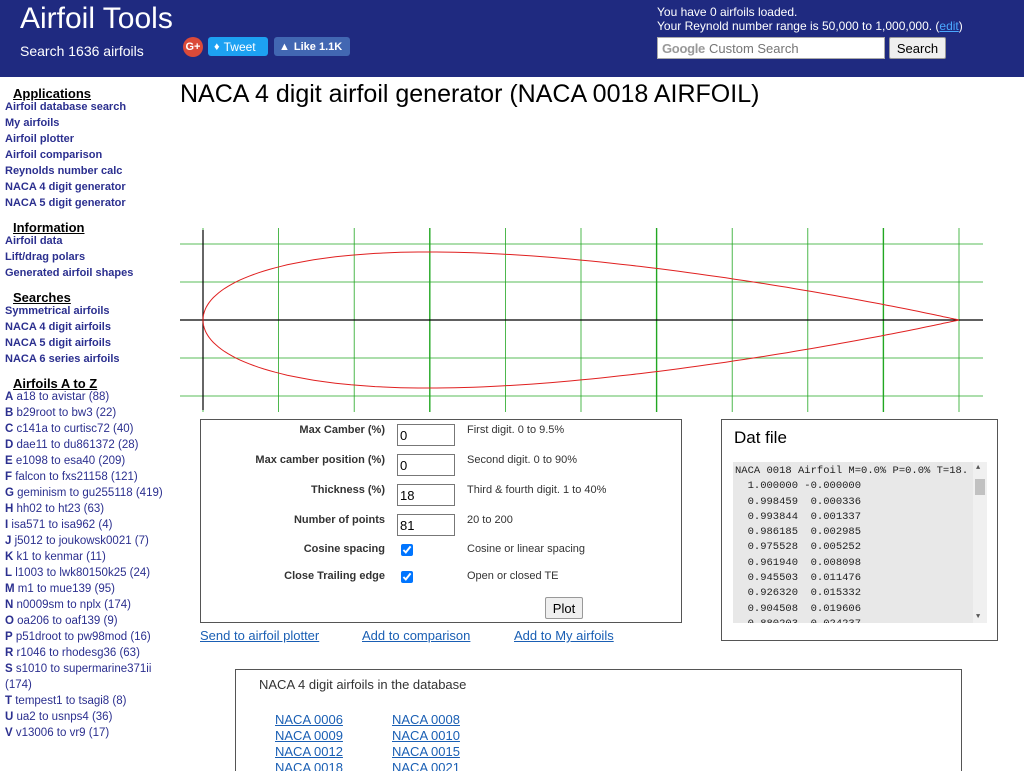  What do you see at coordinates (426, 765) in the screenshot?
I see `naca-0021-link: NACA 0021` at bounding box center [426, 765].